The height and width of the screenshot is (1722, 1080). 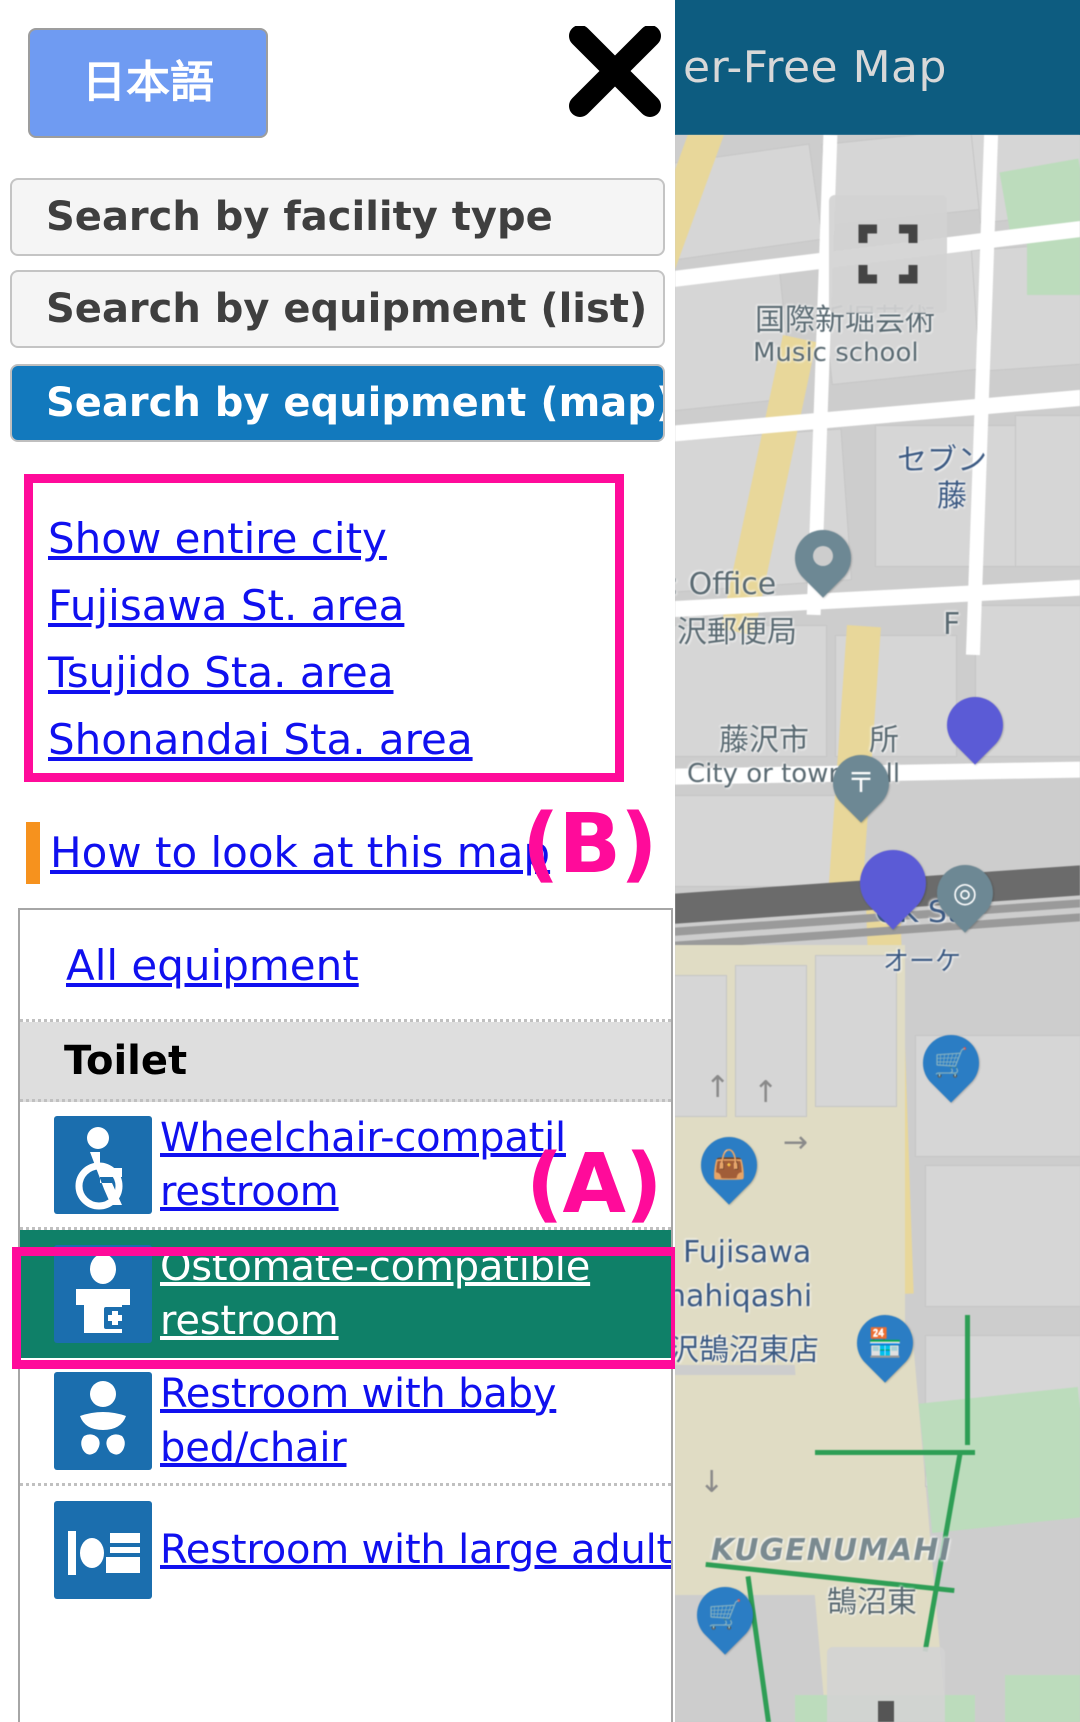 What do you see at coordinates (831, 1550) in the screenshot?
I see `map-label: KUGENUMAHI` at bounding box center [831, 1550].